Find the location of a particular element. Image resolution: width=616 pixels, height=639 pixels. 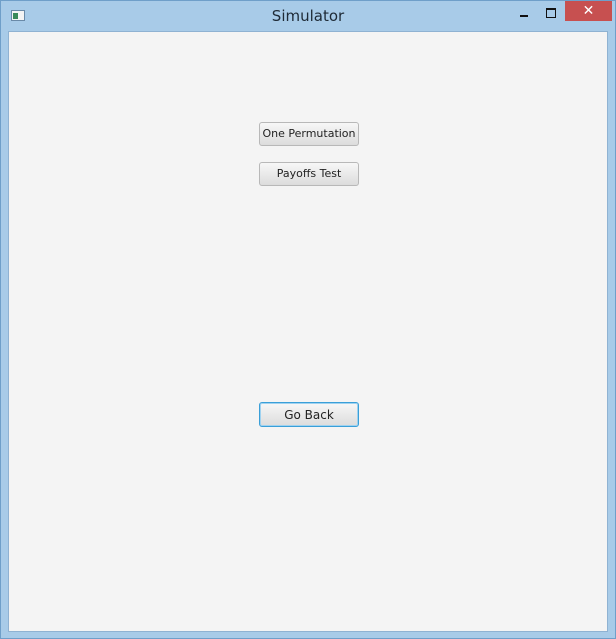

payoffs-test-button: Payoffs Test is located at coordinates (309, 174).